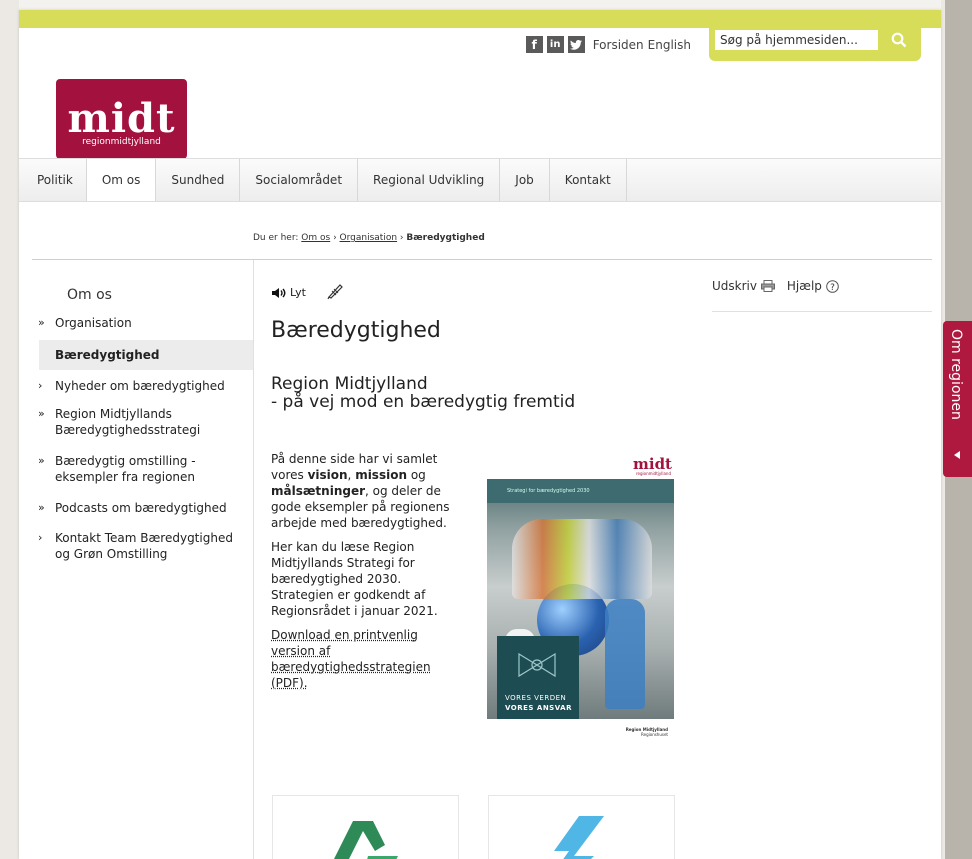  What do you see at coordinates (53, 180) in the screenshot?
I see `nav-item-politik: Politik` at bounding box center [53, 180].